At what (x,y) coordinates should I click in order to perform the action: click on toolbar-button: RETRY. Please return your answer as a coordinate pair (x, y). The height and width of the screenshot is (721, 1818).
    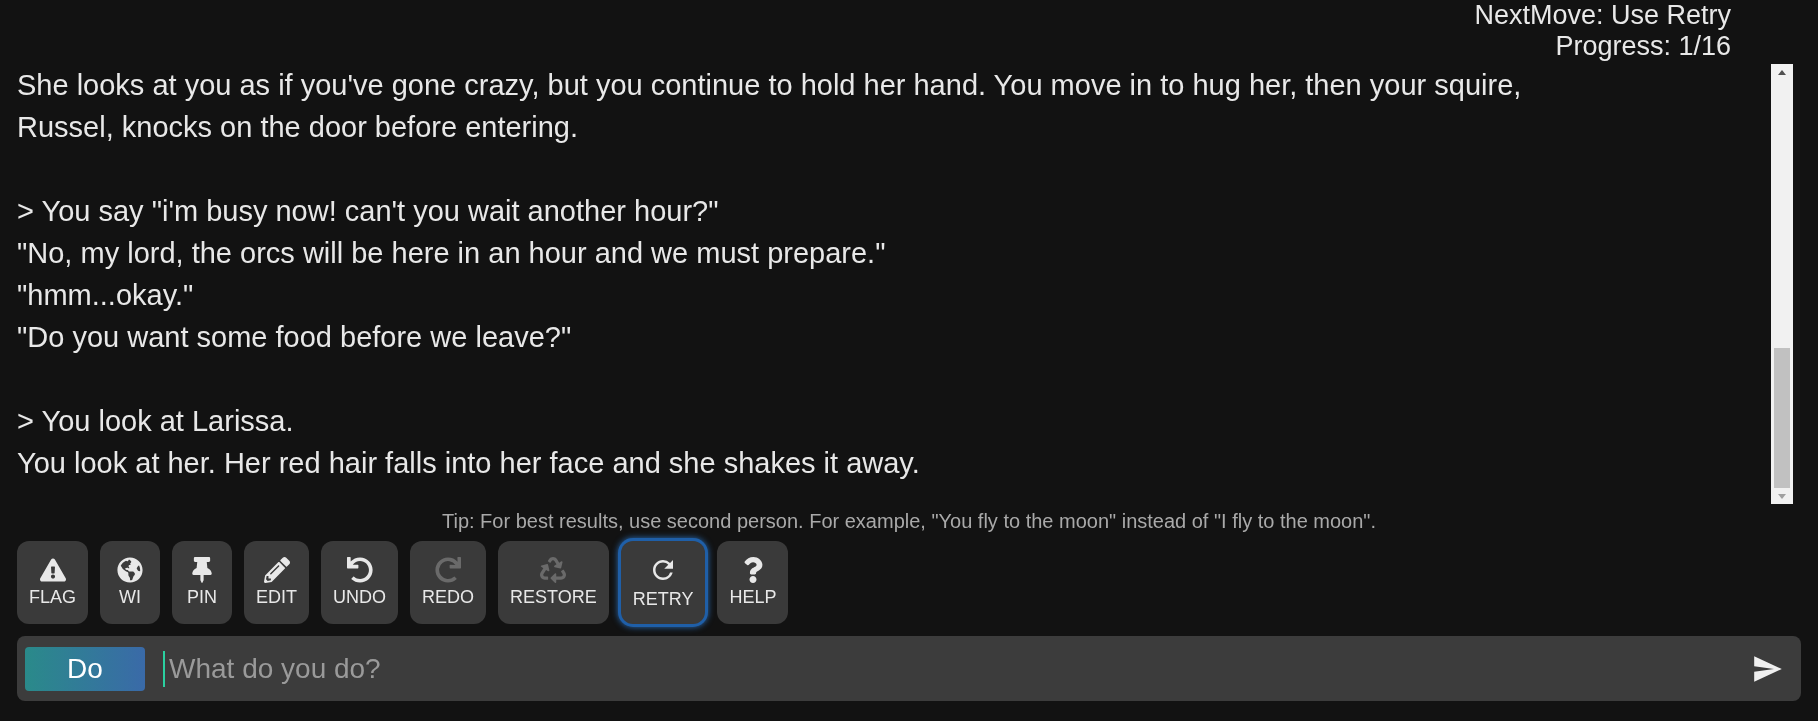
    Looking at the image, I should click on (663, 582).